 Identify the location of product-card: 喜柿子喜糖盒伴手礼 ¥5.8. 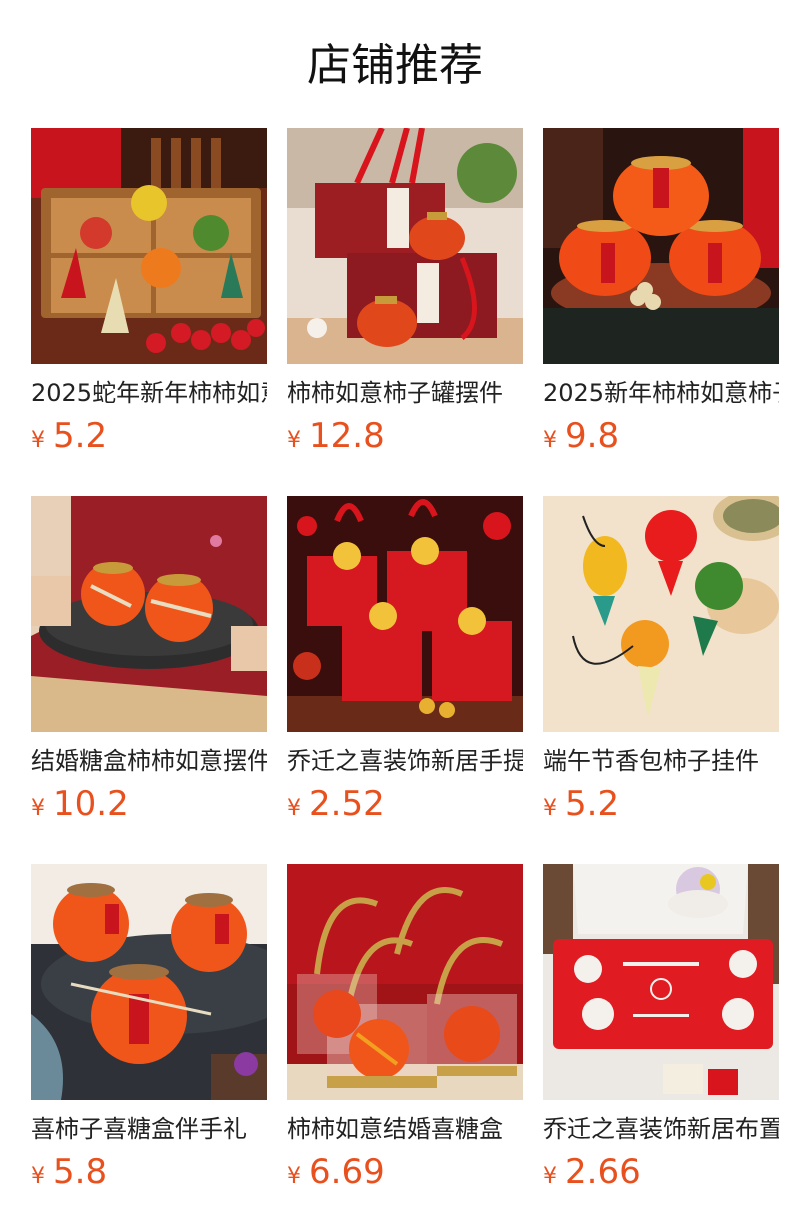
(149, 1034).